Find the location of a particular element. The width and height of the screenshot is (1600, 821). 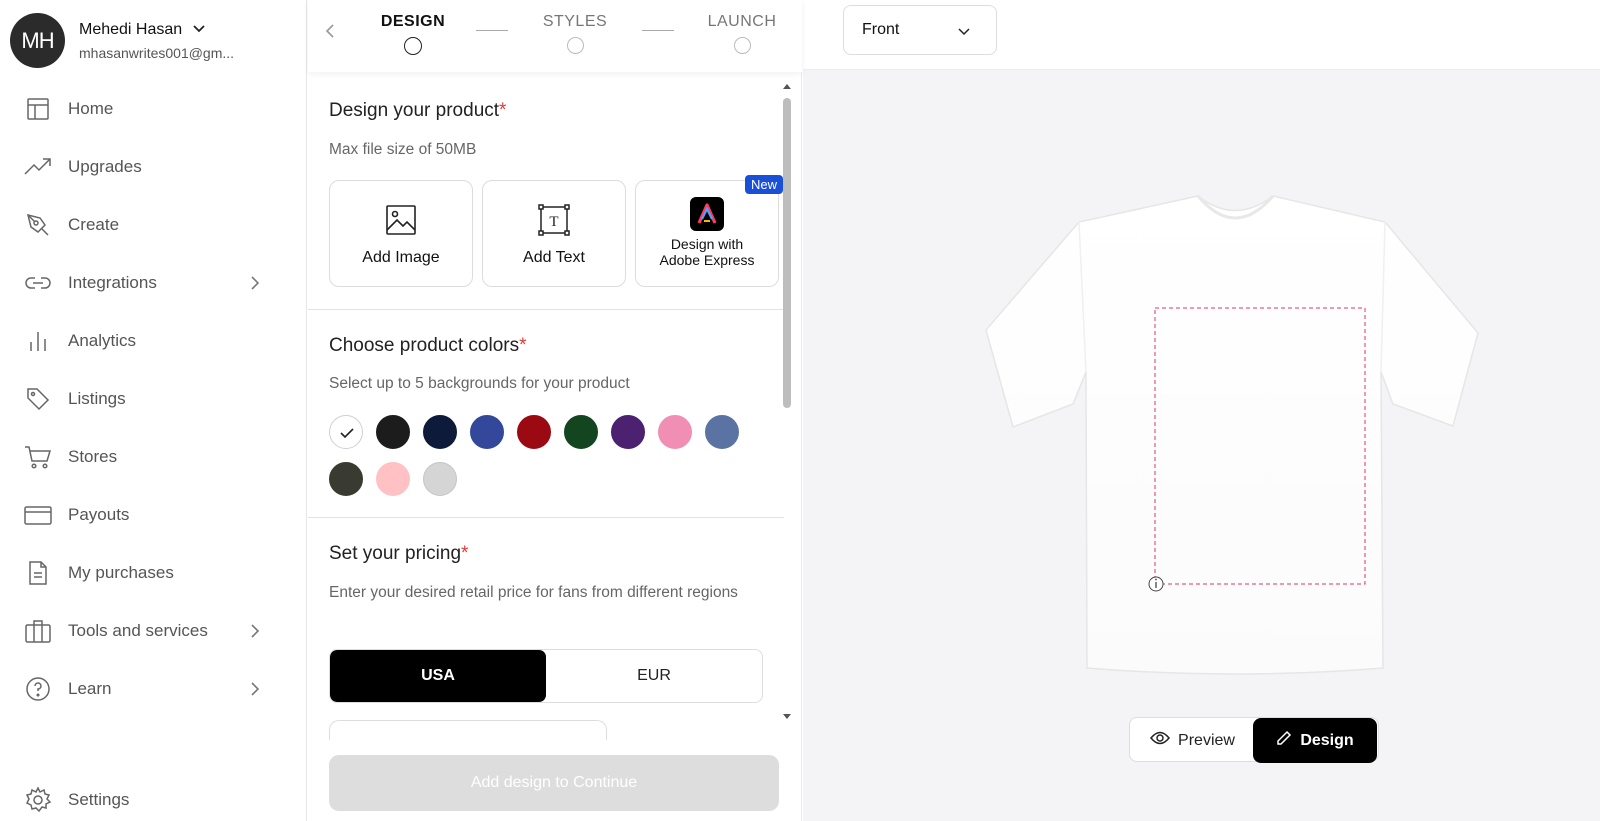

add-image-label: Add Image is located at coordinates (401, 257).